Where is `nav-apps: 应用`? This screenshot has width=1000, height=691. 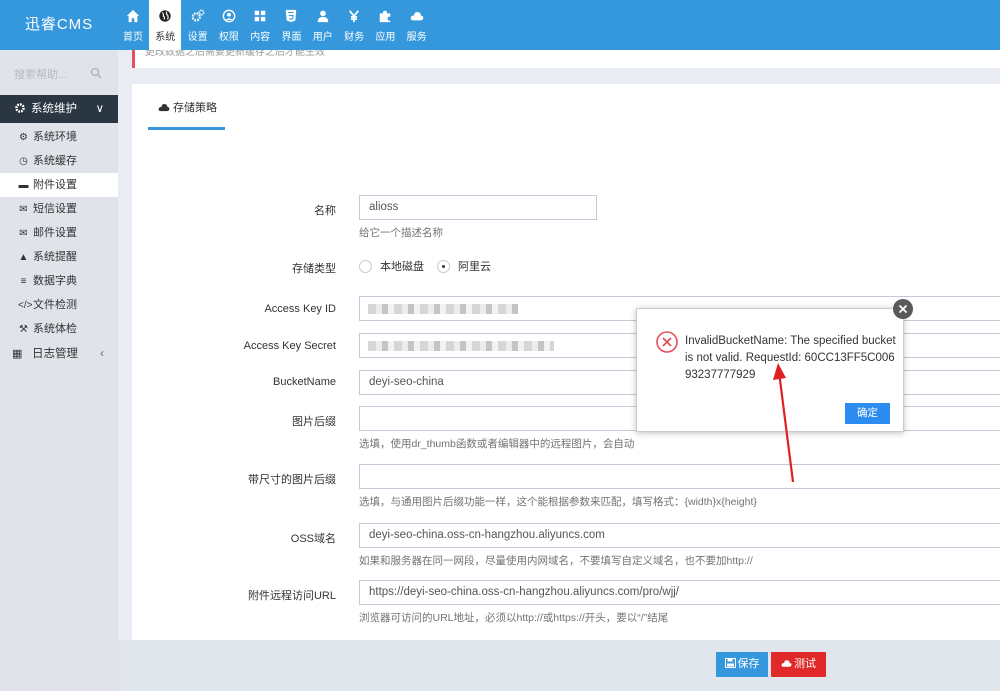 nav-apps: 应用 is located at coordinates (385, 25).